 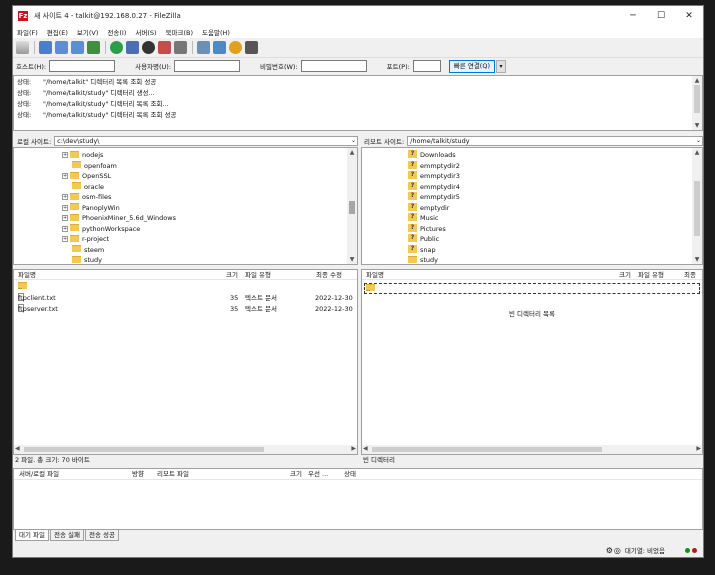 What do you see at coordinates (102, 535) in the screenshot?
I see `tab-successful-transfers: 전송 성공` at bounding box center [102, 535].